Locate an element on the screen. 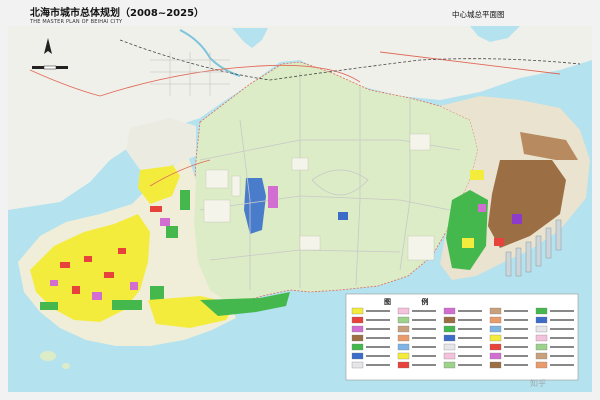 This screenshot has height=400, width=600. weizhou-island is located at coordinates (48, 356).